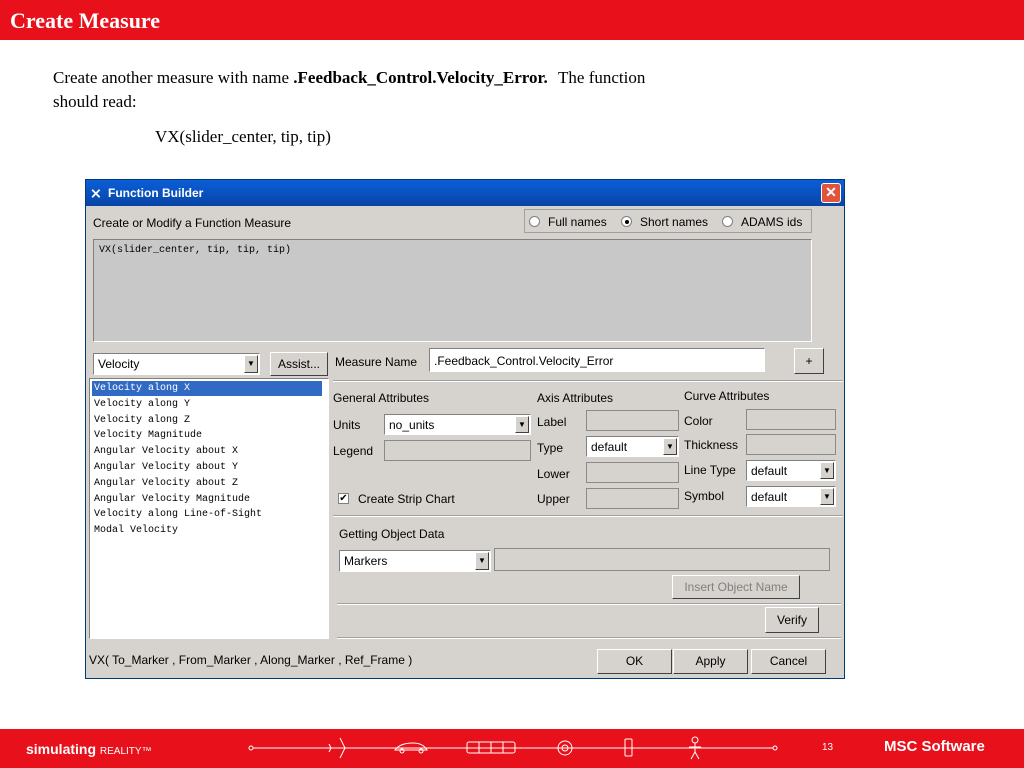  What do you see at coordinates (552, 422) in the screenshot?
I see `axis-label-label: Label` at bounding box center [552, 422].